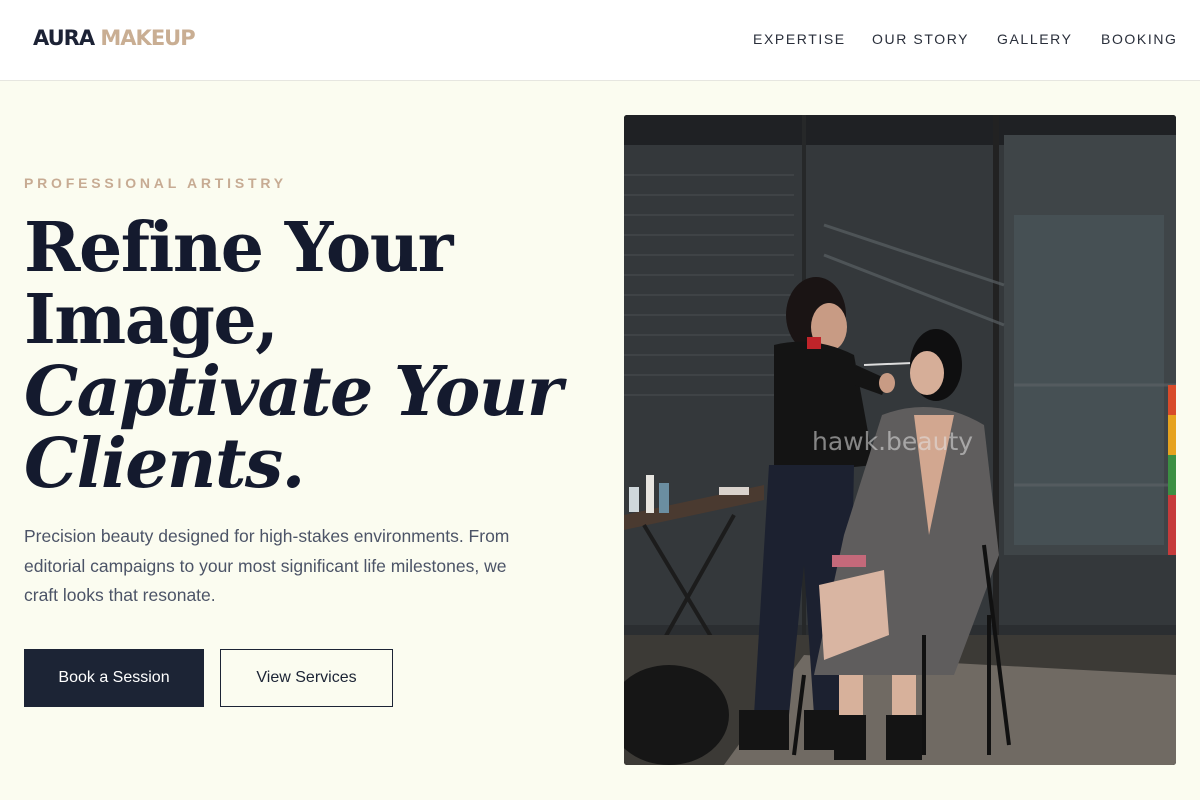 The image size is (1200, 800). Describe the element at coordinates (893, 441) in the screenshot. I see `photo-watermark: hawk.beauty` at that location.